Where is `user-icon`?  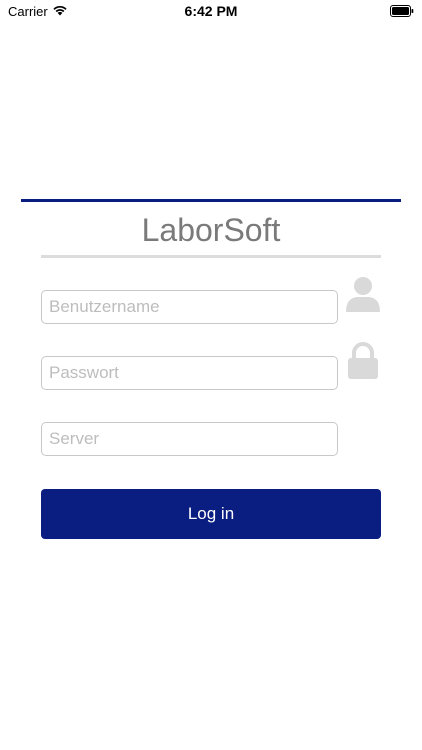
user-icon is located at coordinates (363, 294).